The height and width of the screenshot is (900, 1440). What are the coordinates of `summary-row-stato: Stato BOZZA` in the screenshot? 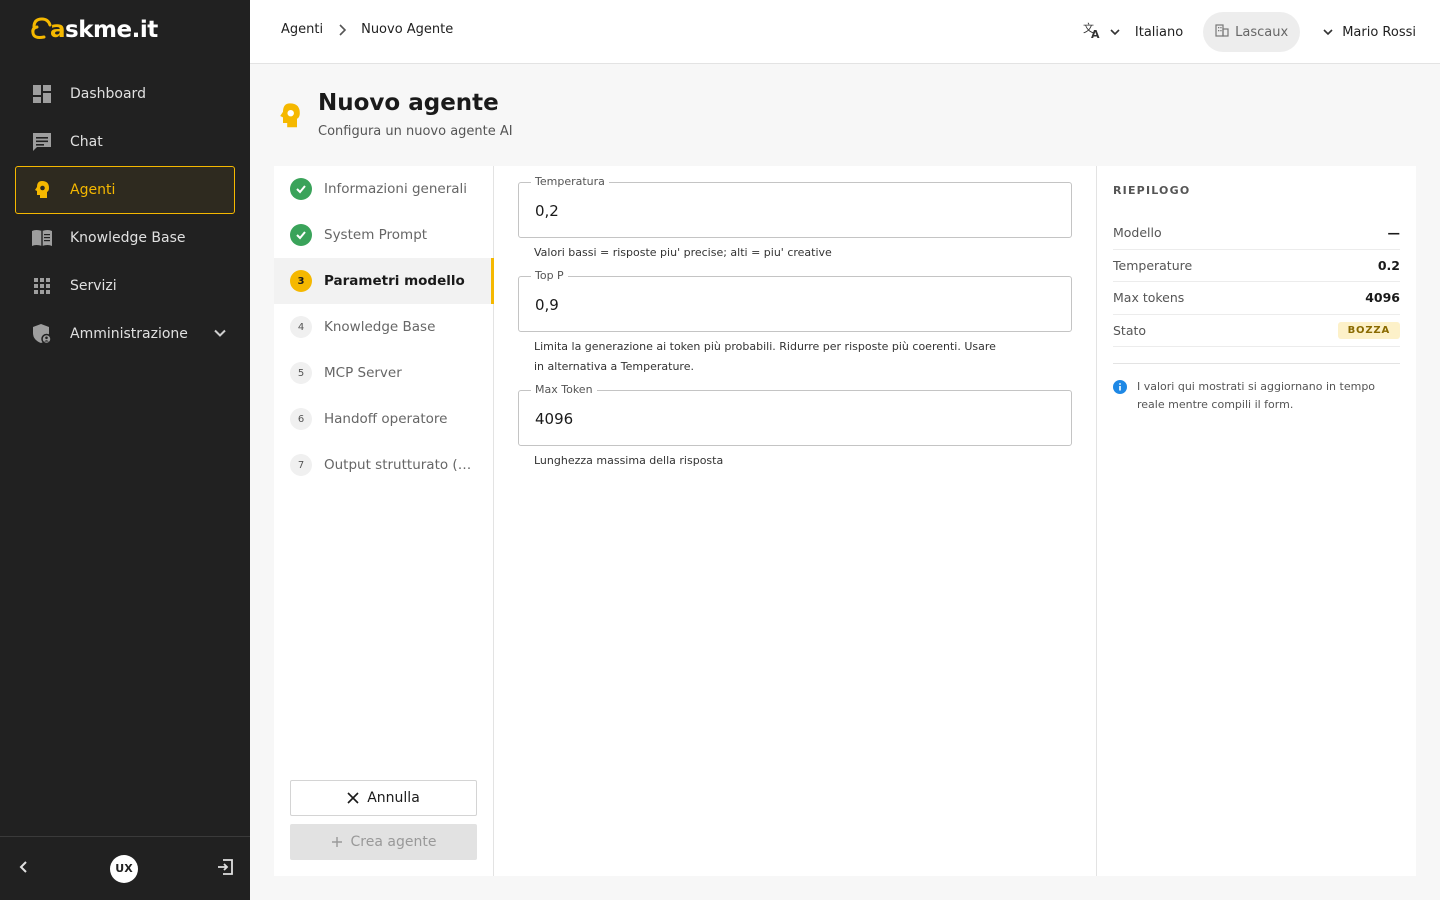 It's located at (1256, 331).